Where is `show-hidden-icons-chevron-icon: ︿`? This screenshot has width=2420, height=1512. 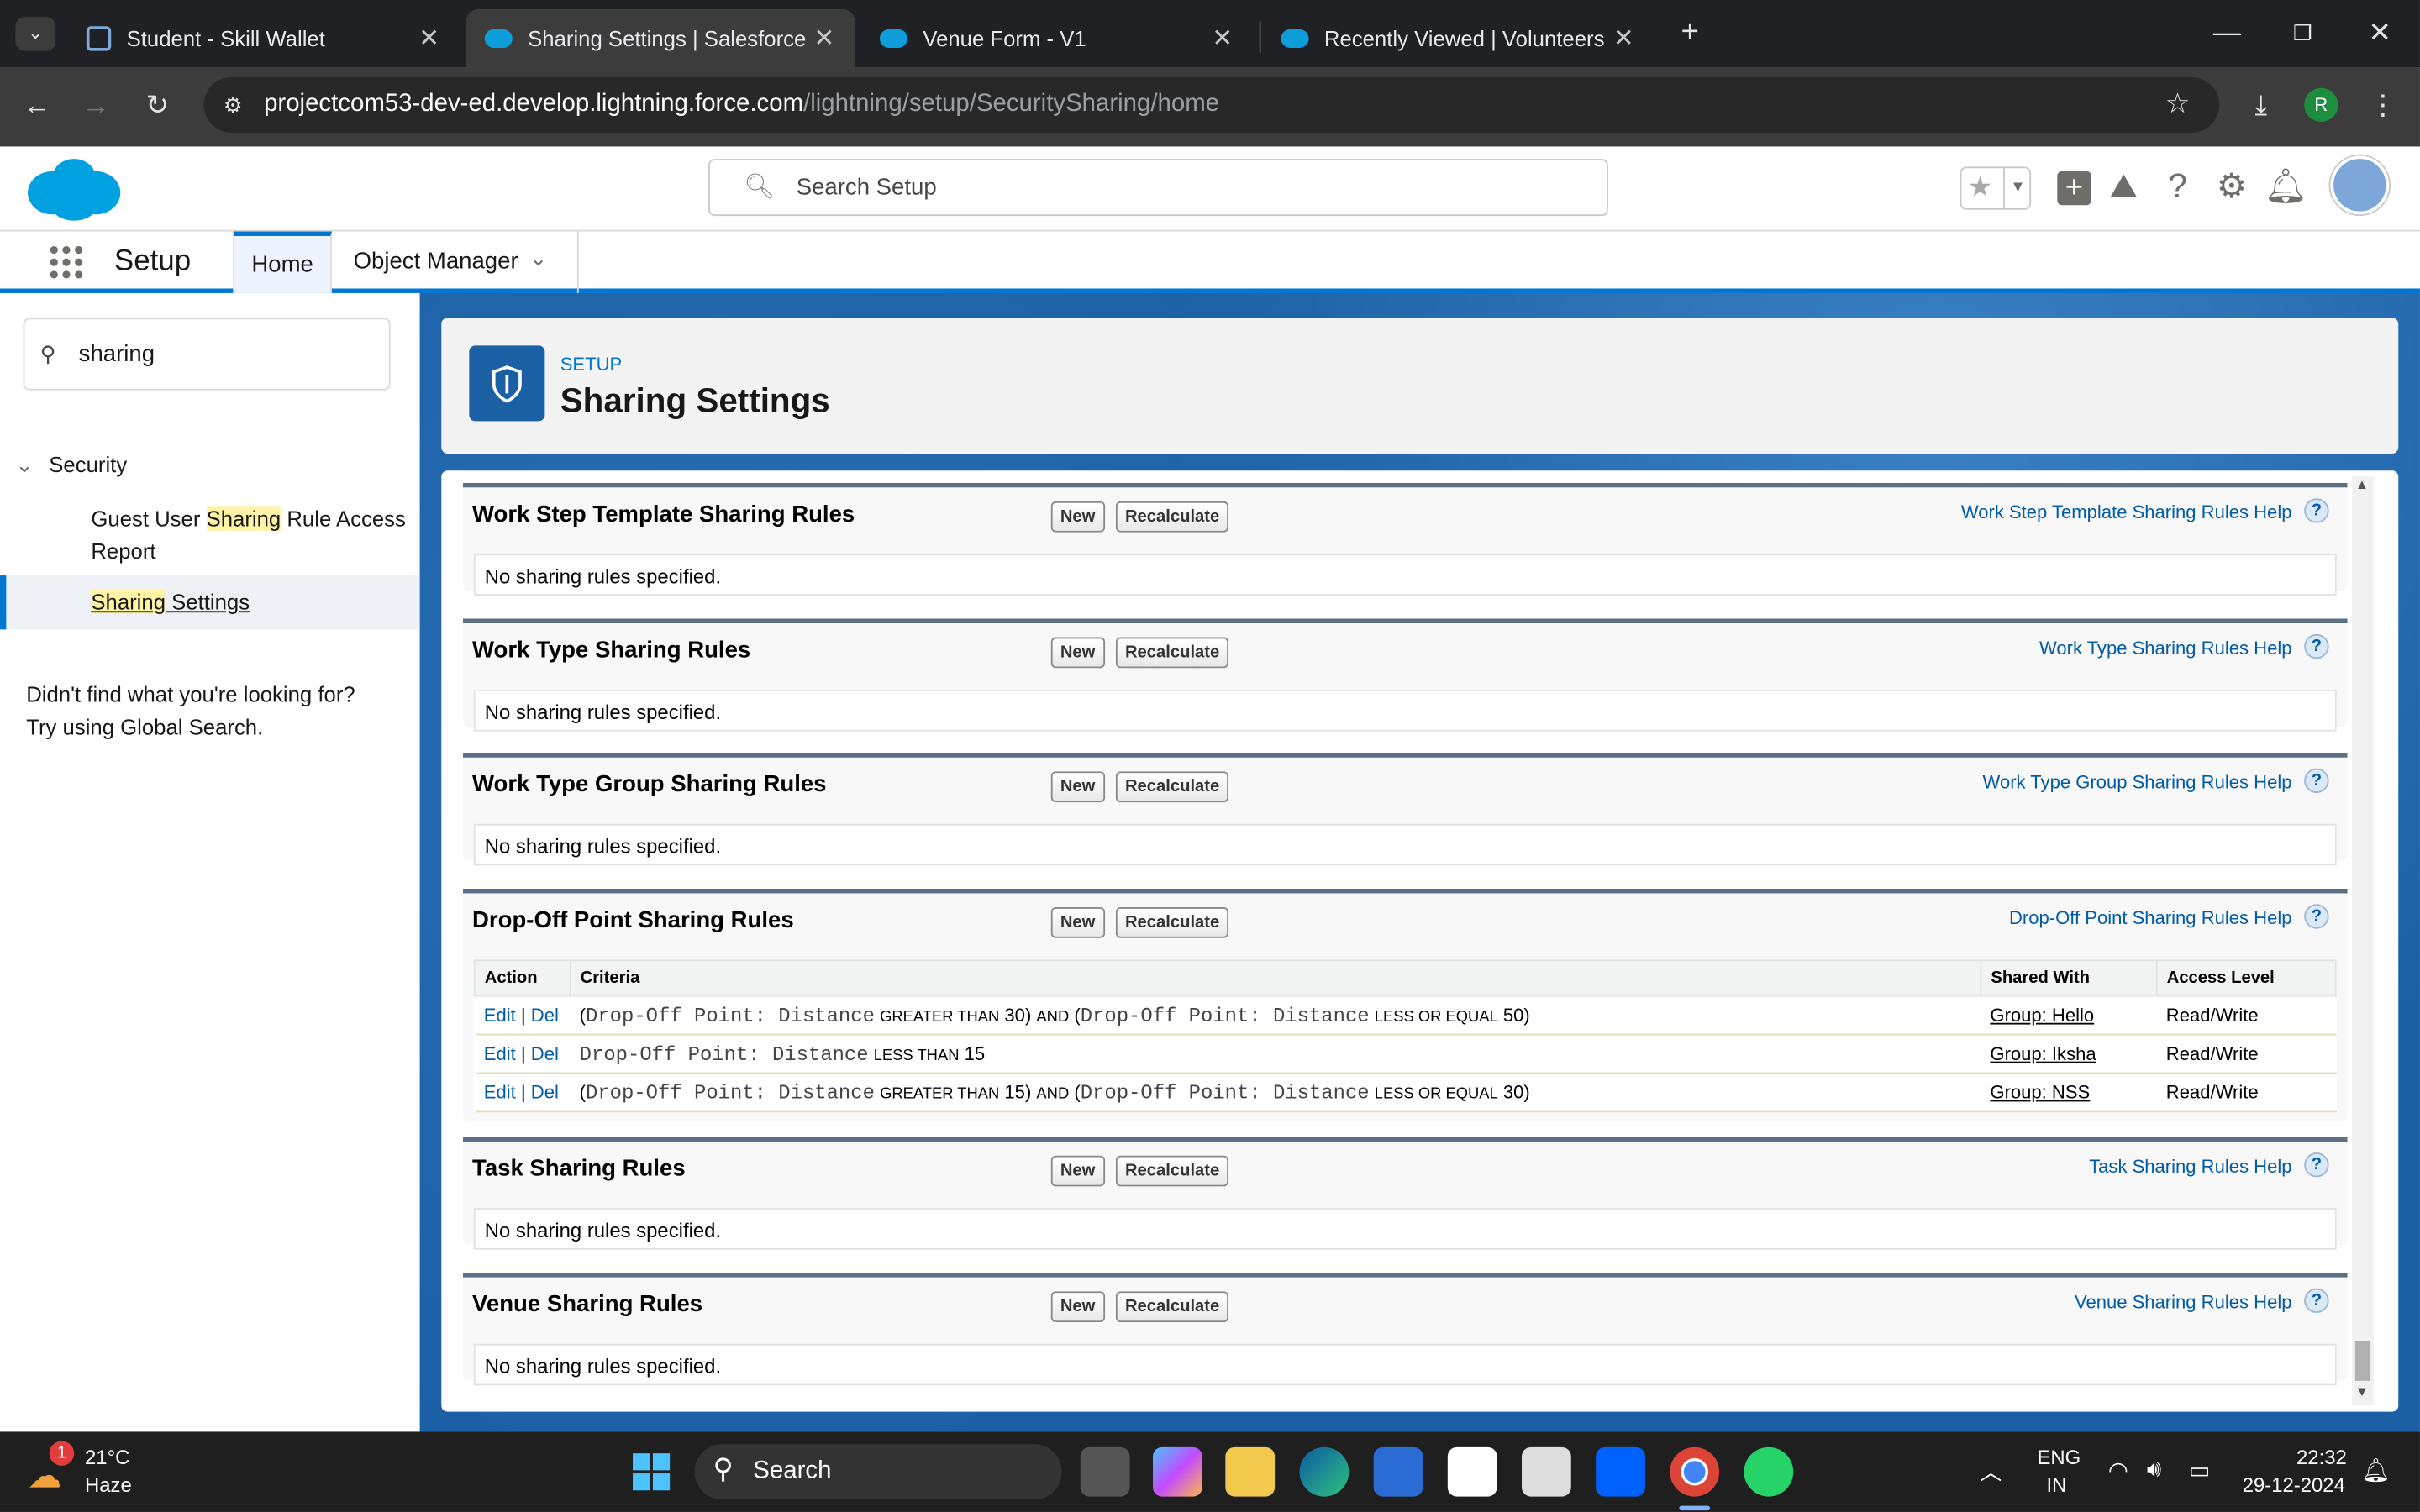
show-hidden-icons-chevron-icon: ︿ is located at coordinates (1991, 1472).